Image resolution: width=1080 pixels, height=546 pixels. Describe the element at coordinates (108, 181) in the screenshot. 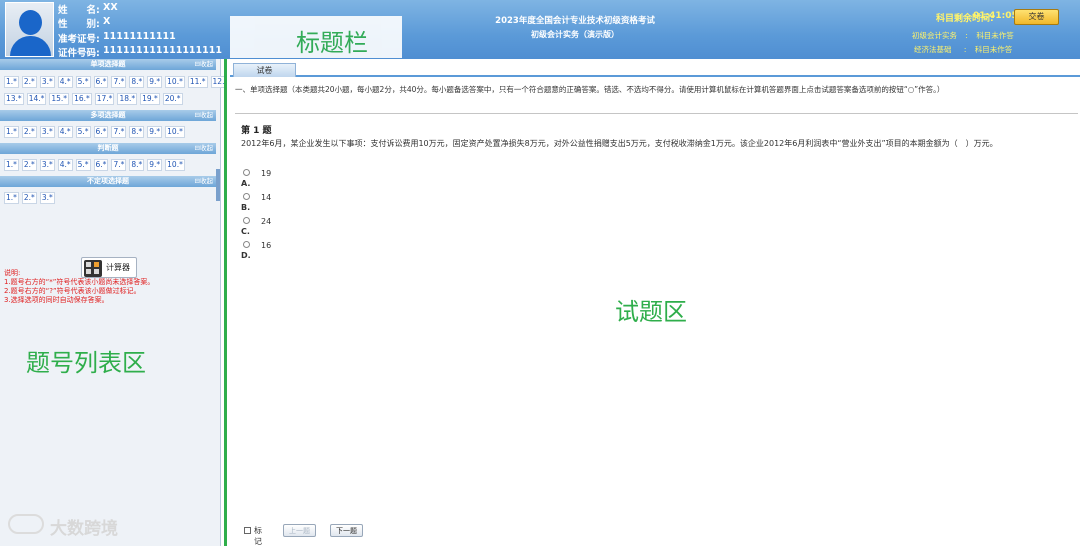

I see `section-header-indefinite-choice: 不定项选择题 ⊟收起` at that location.